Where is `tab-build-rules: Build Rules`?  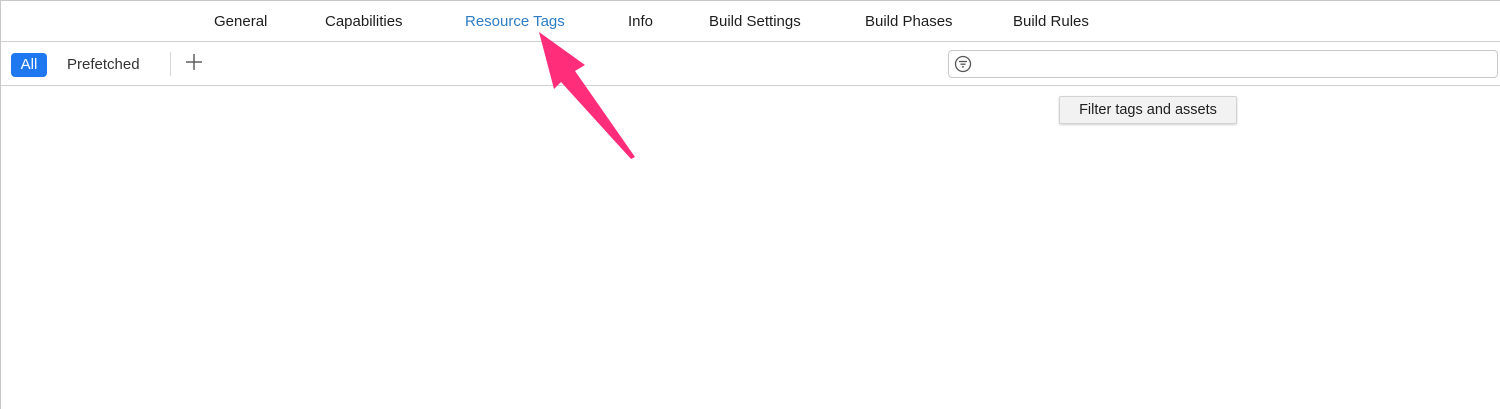
tab-build-rules: Build Rules is located at coordinates (1051, 22).